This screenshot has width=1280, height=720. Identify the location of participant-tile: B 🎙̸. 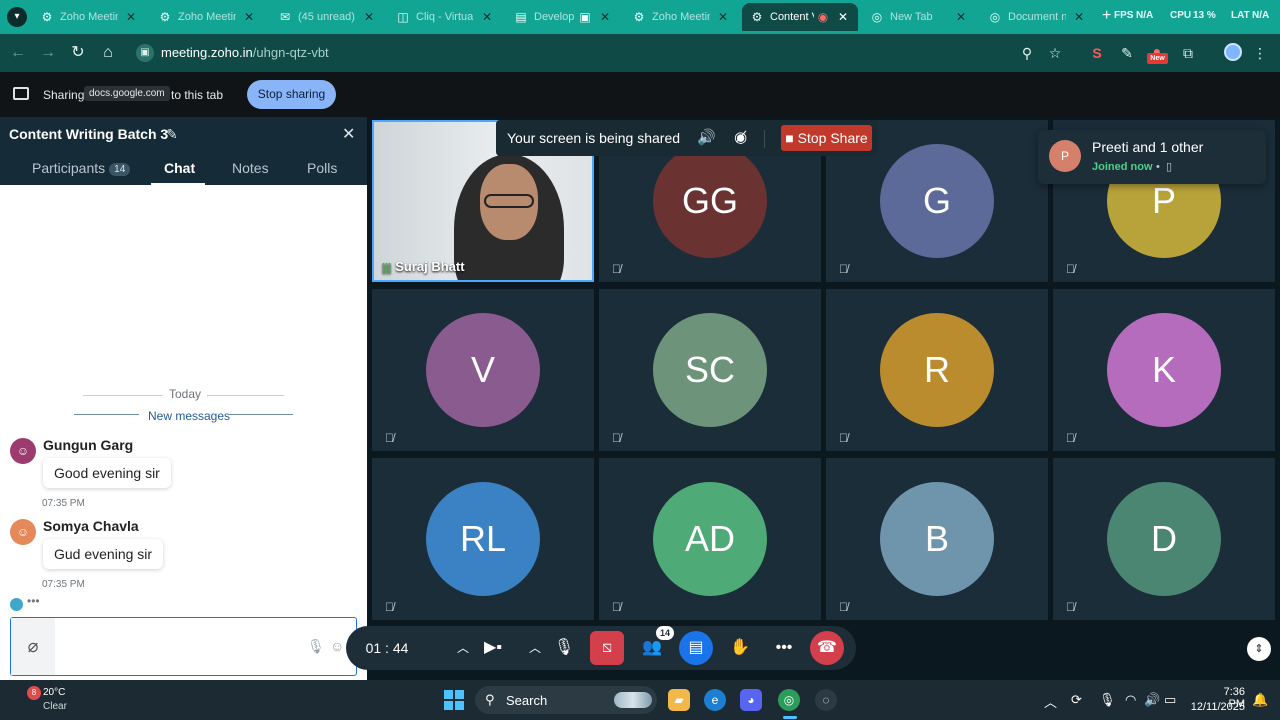
(937, 539).